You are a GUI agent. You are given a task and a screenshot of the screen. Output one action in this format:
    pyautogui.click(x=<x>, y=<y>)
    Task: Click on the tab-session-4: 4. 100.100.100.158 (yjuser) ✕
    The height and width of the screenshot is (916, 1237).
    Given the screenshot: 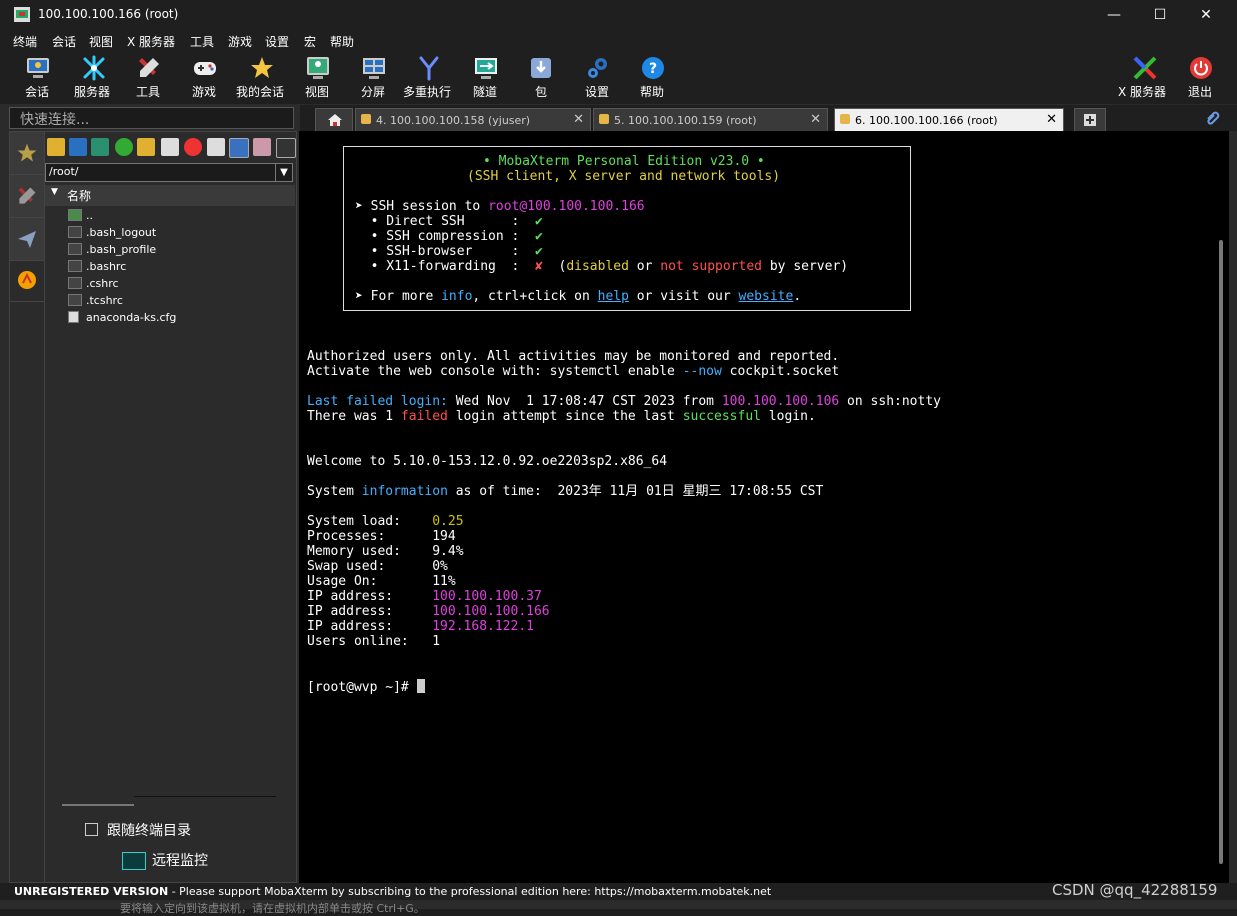 What is the action you would take?
    pyautogui.click(x=473, y=119)
    